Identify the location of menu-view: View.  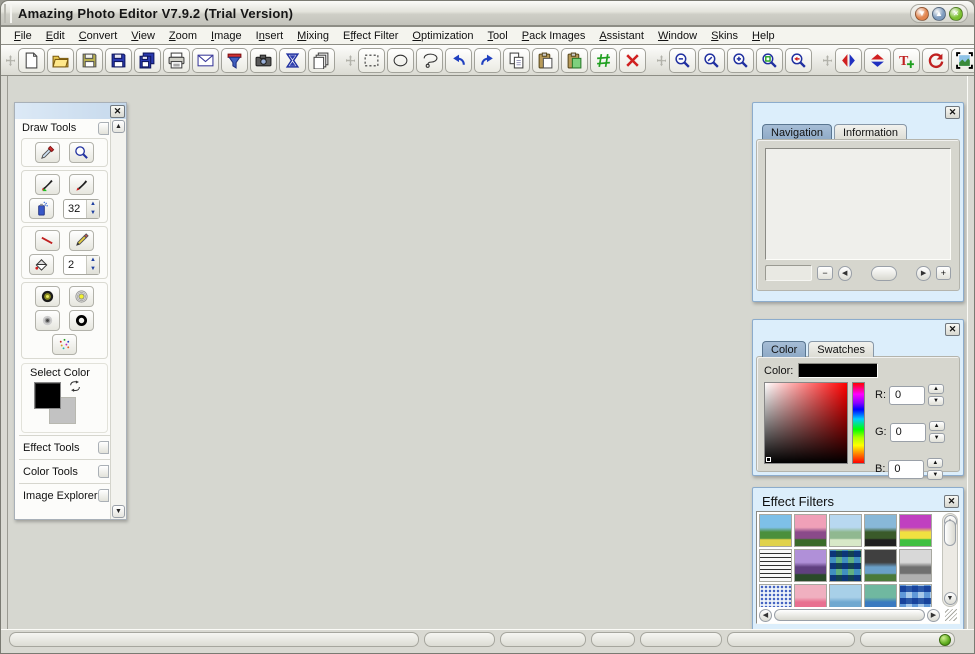
(143, 36).